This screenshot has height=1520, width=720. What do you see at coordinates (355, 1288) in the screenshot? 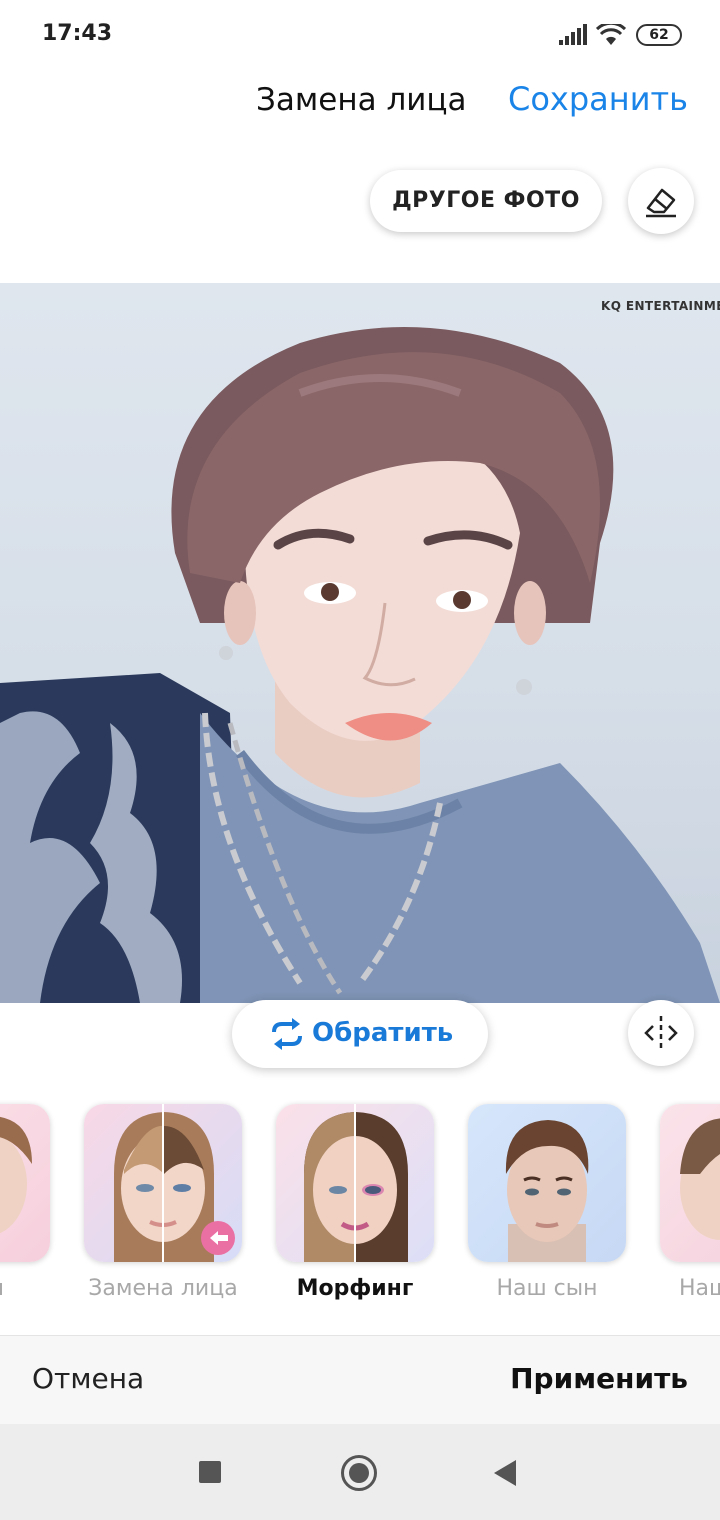
I see `filter-label-morphing: Морфинг` at bounding box center [355, 1288].